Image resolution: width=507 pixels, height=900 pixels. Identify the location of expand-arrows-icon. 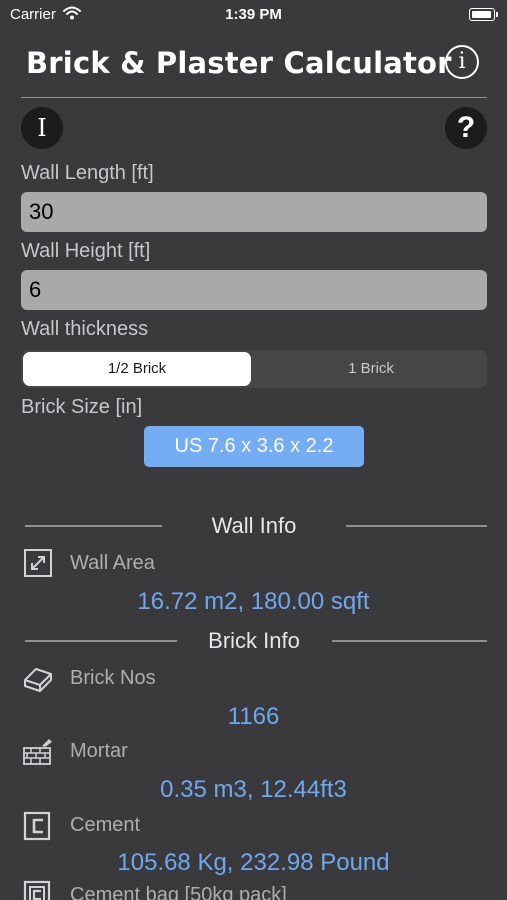
(38, 563).